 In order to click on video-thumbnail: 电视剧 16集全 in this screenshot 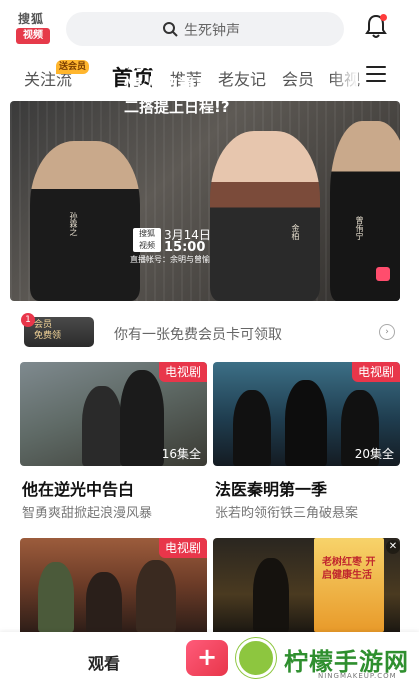, I will do `click(113, 414)`.